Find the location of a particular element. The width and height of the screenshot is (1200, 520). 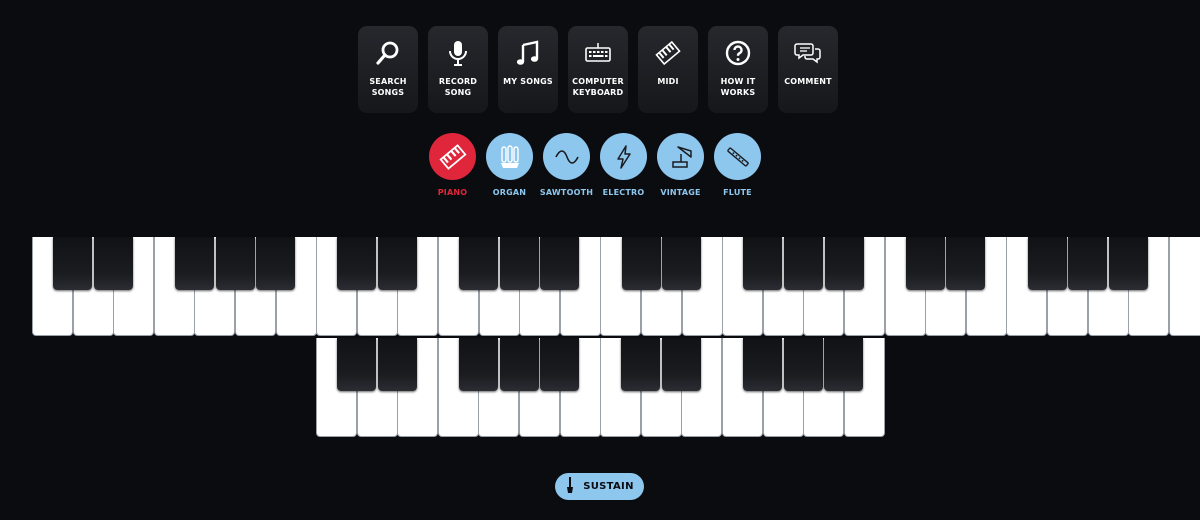

sustain-button: SUSTAIN is located at coordinates (599, 486).